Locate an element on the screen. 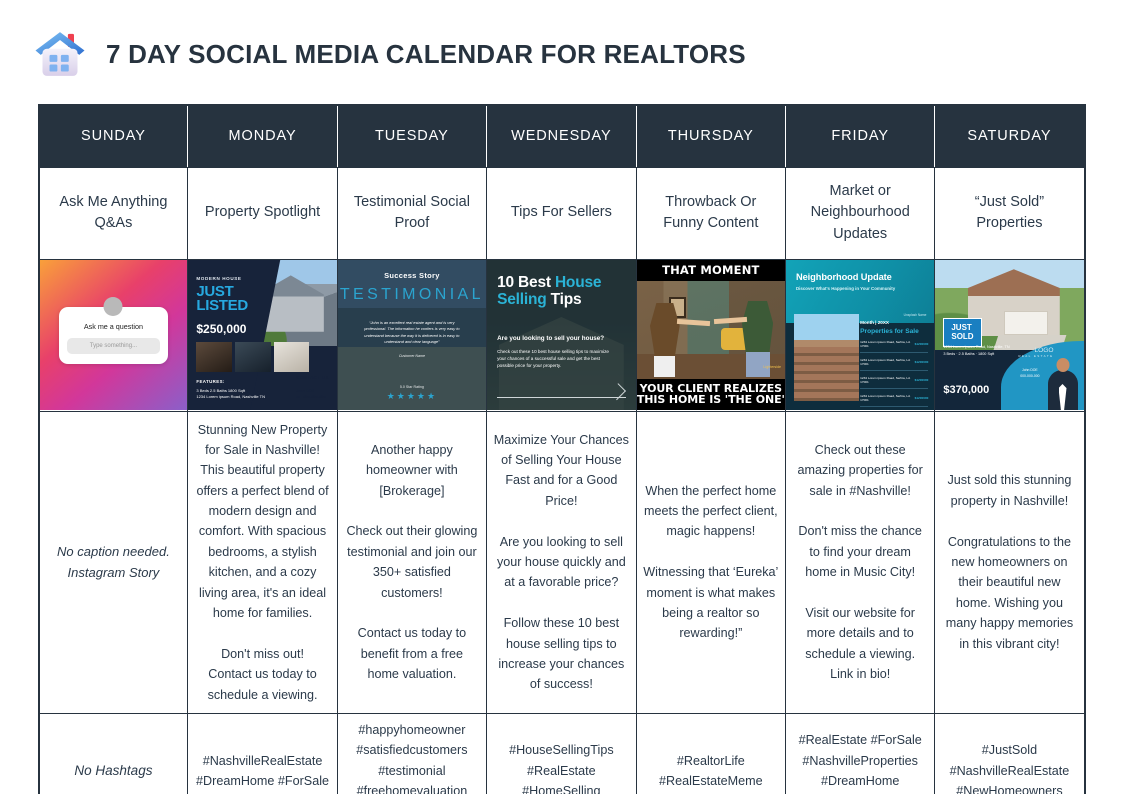  contact-name: John DOE is located at coordinates (305, 390).